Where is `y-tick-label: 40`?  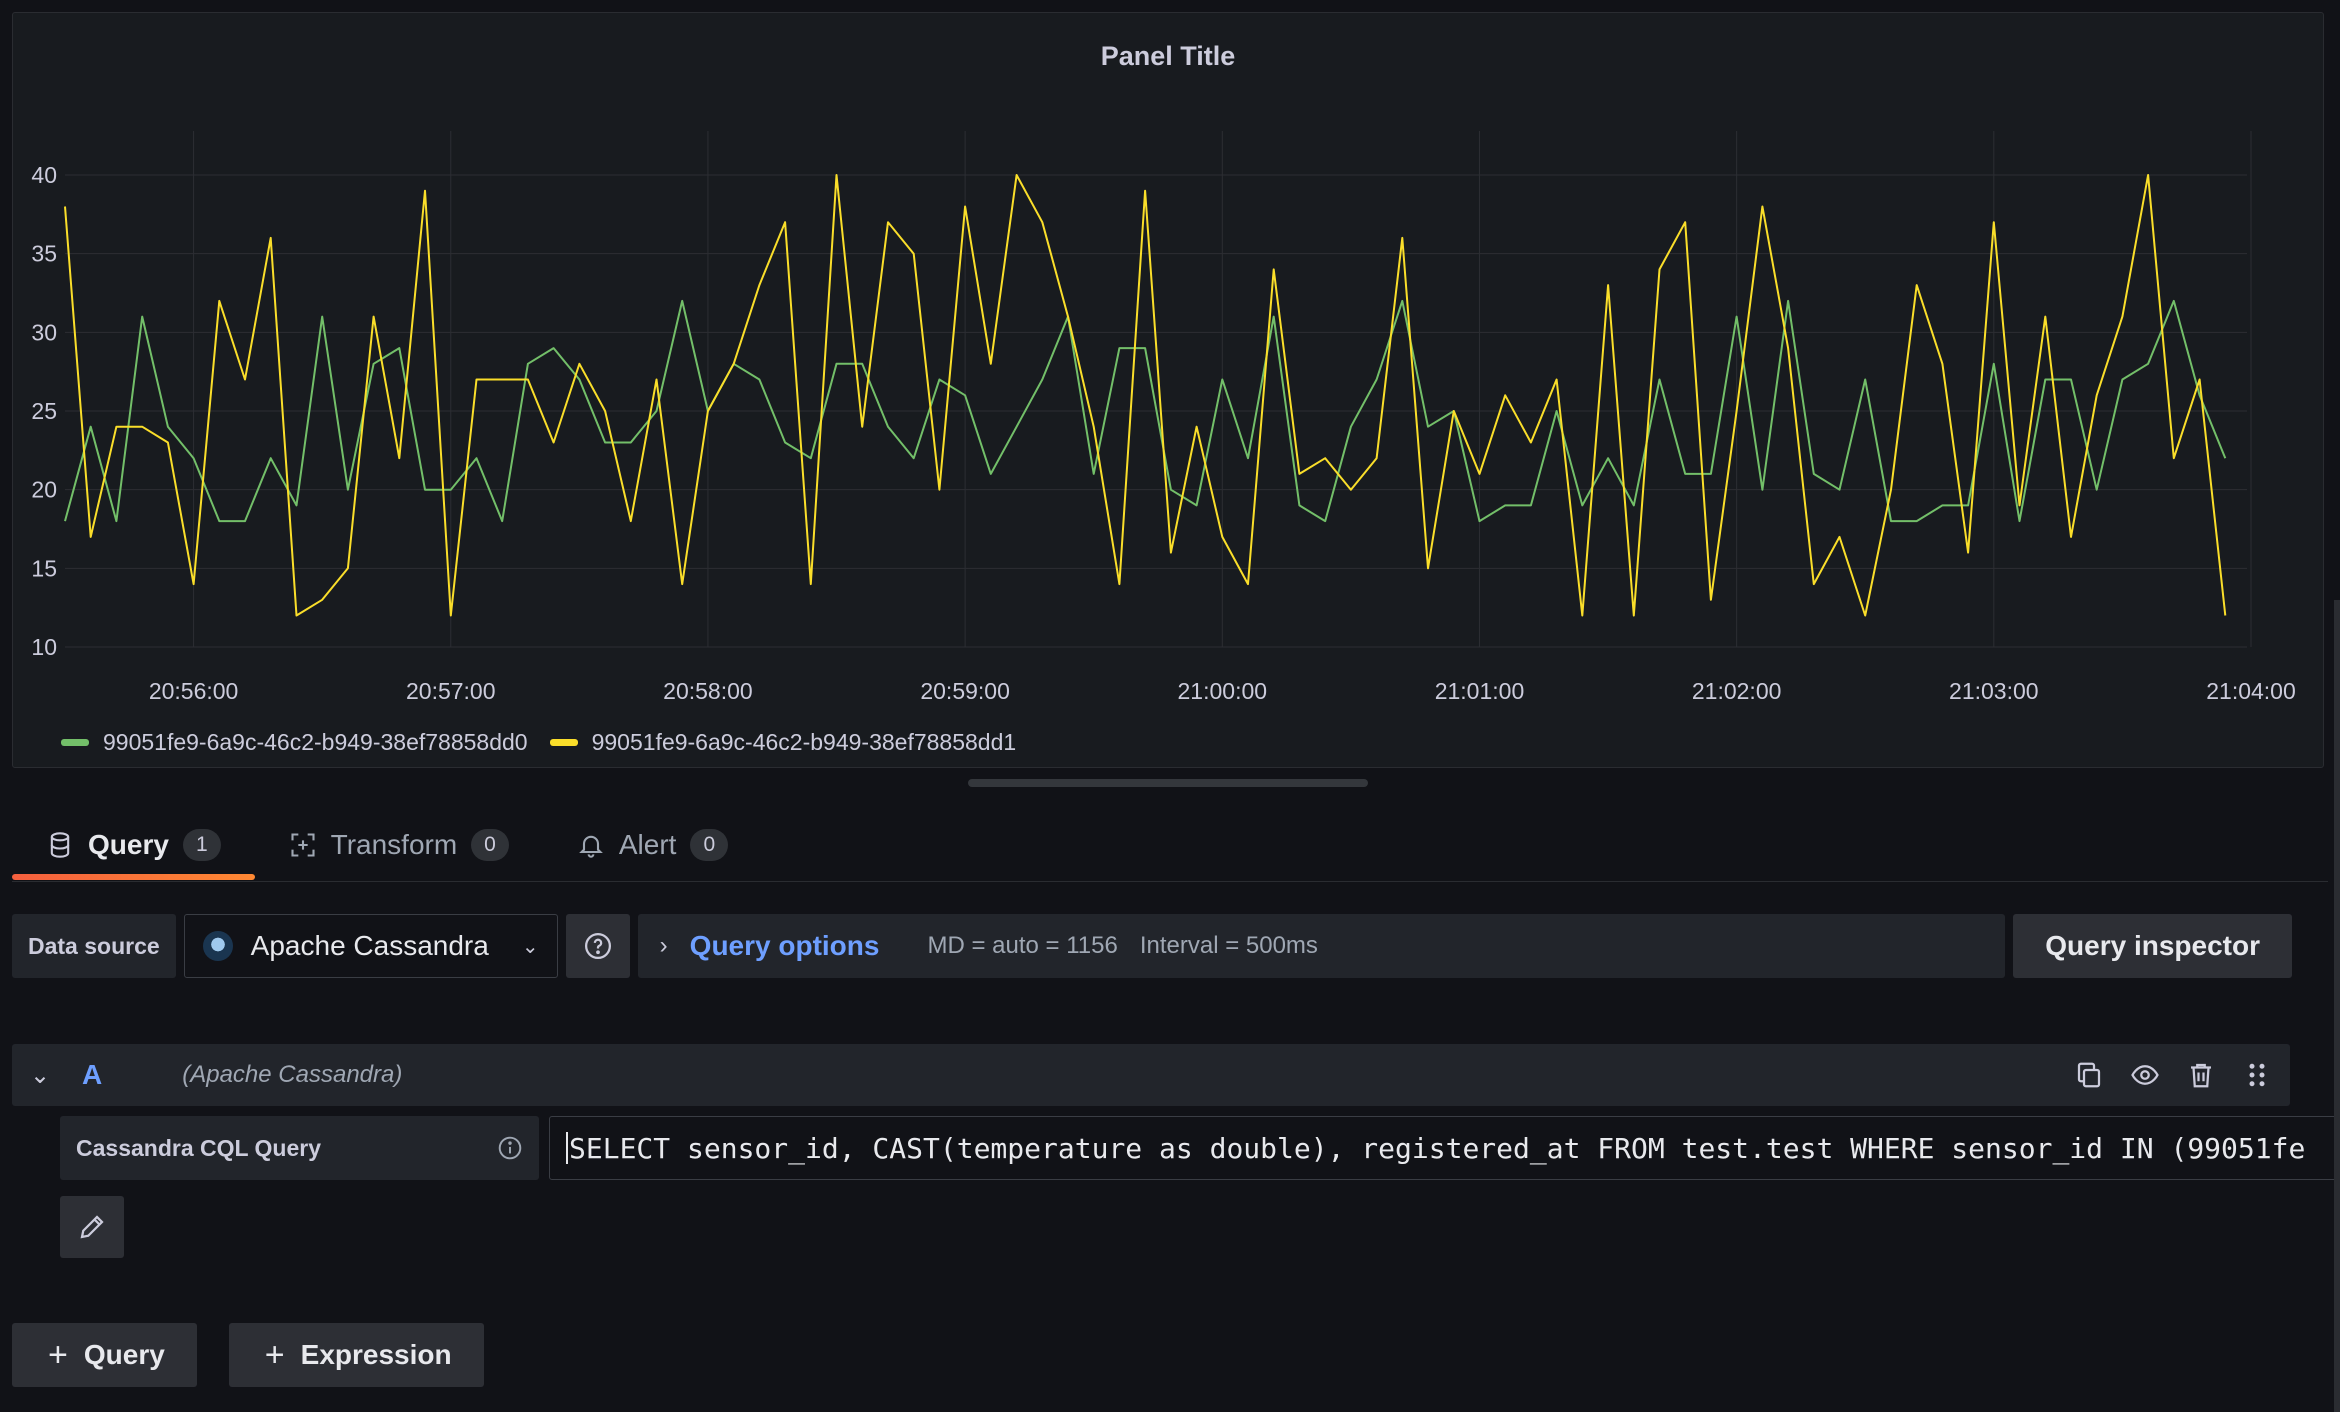
y-tick-label: 40 is located at coordinates (44, 175).